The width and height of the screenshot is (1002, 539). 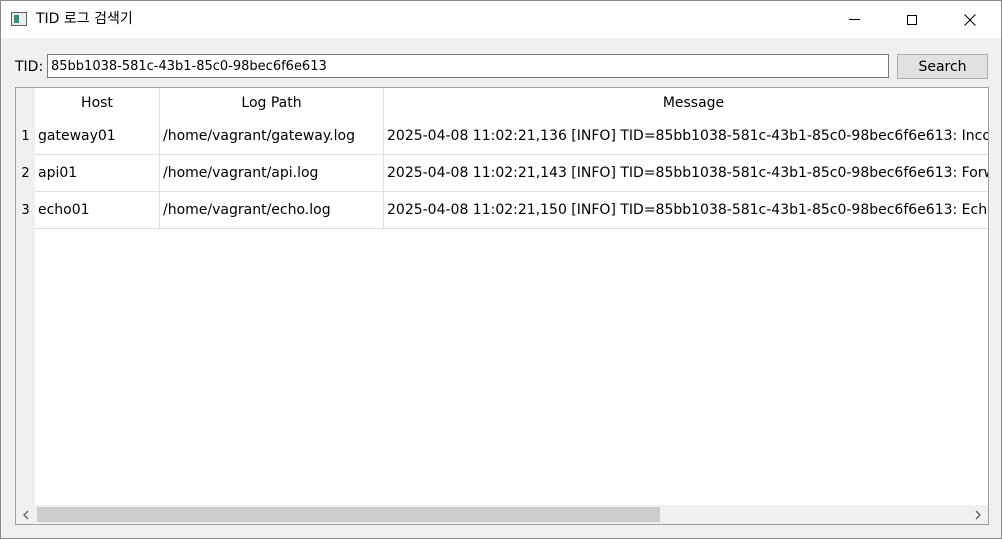 I want to click on column-header-message: Message, so click(x=686, y=103).